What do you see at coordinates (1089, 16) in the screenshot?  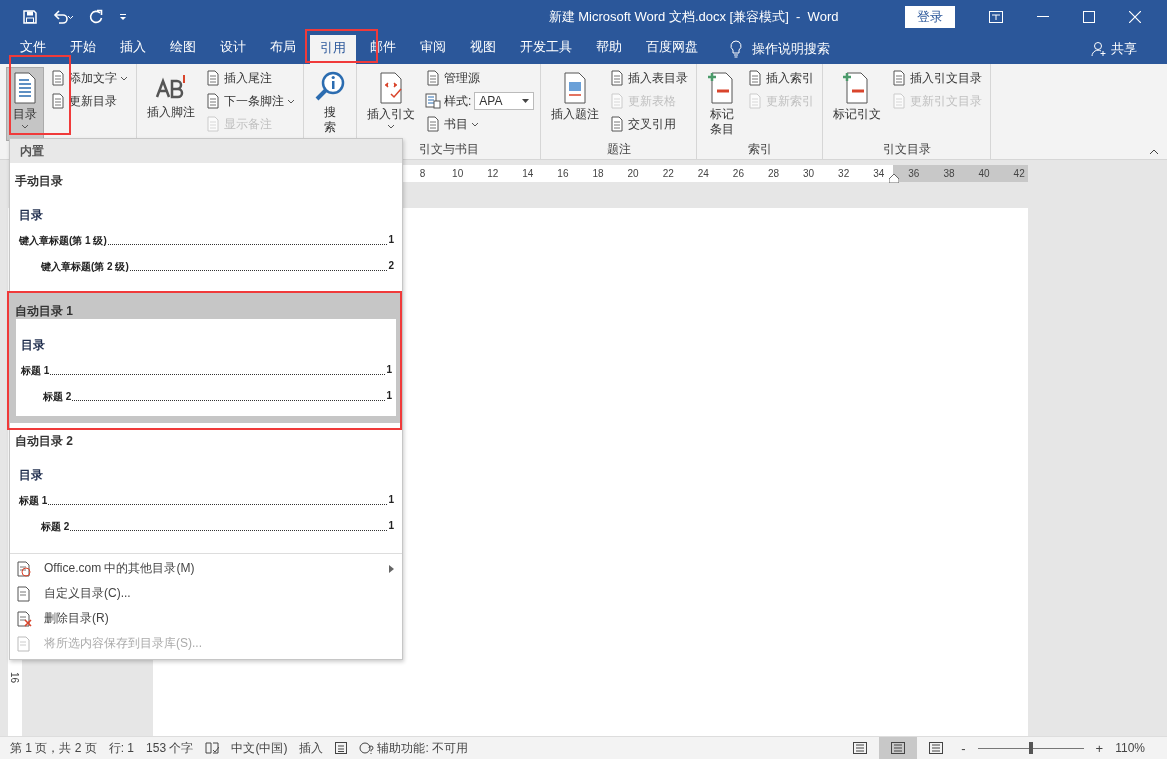 I see `maximize-icon` at bounding box center [1089, 16].